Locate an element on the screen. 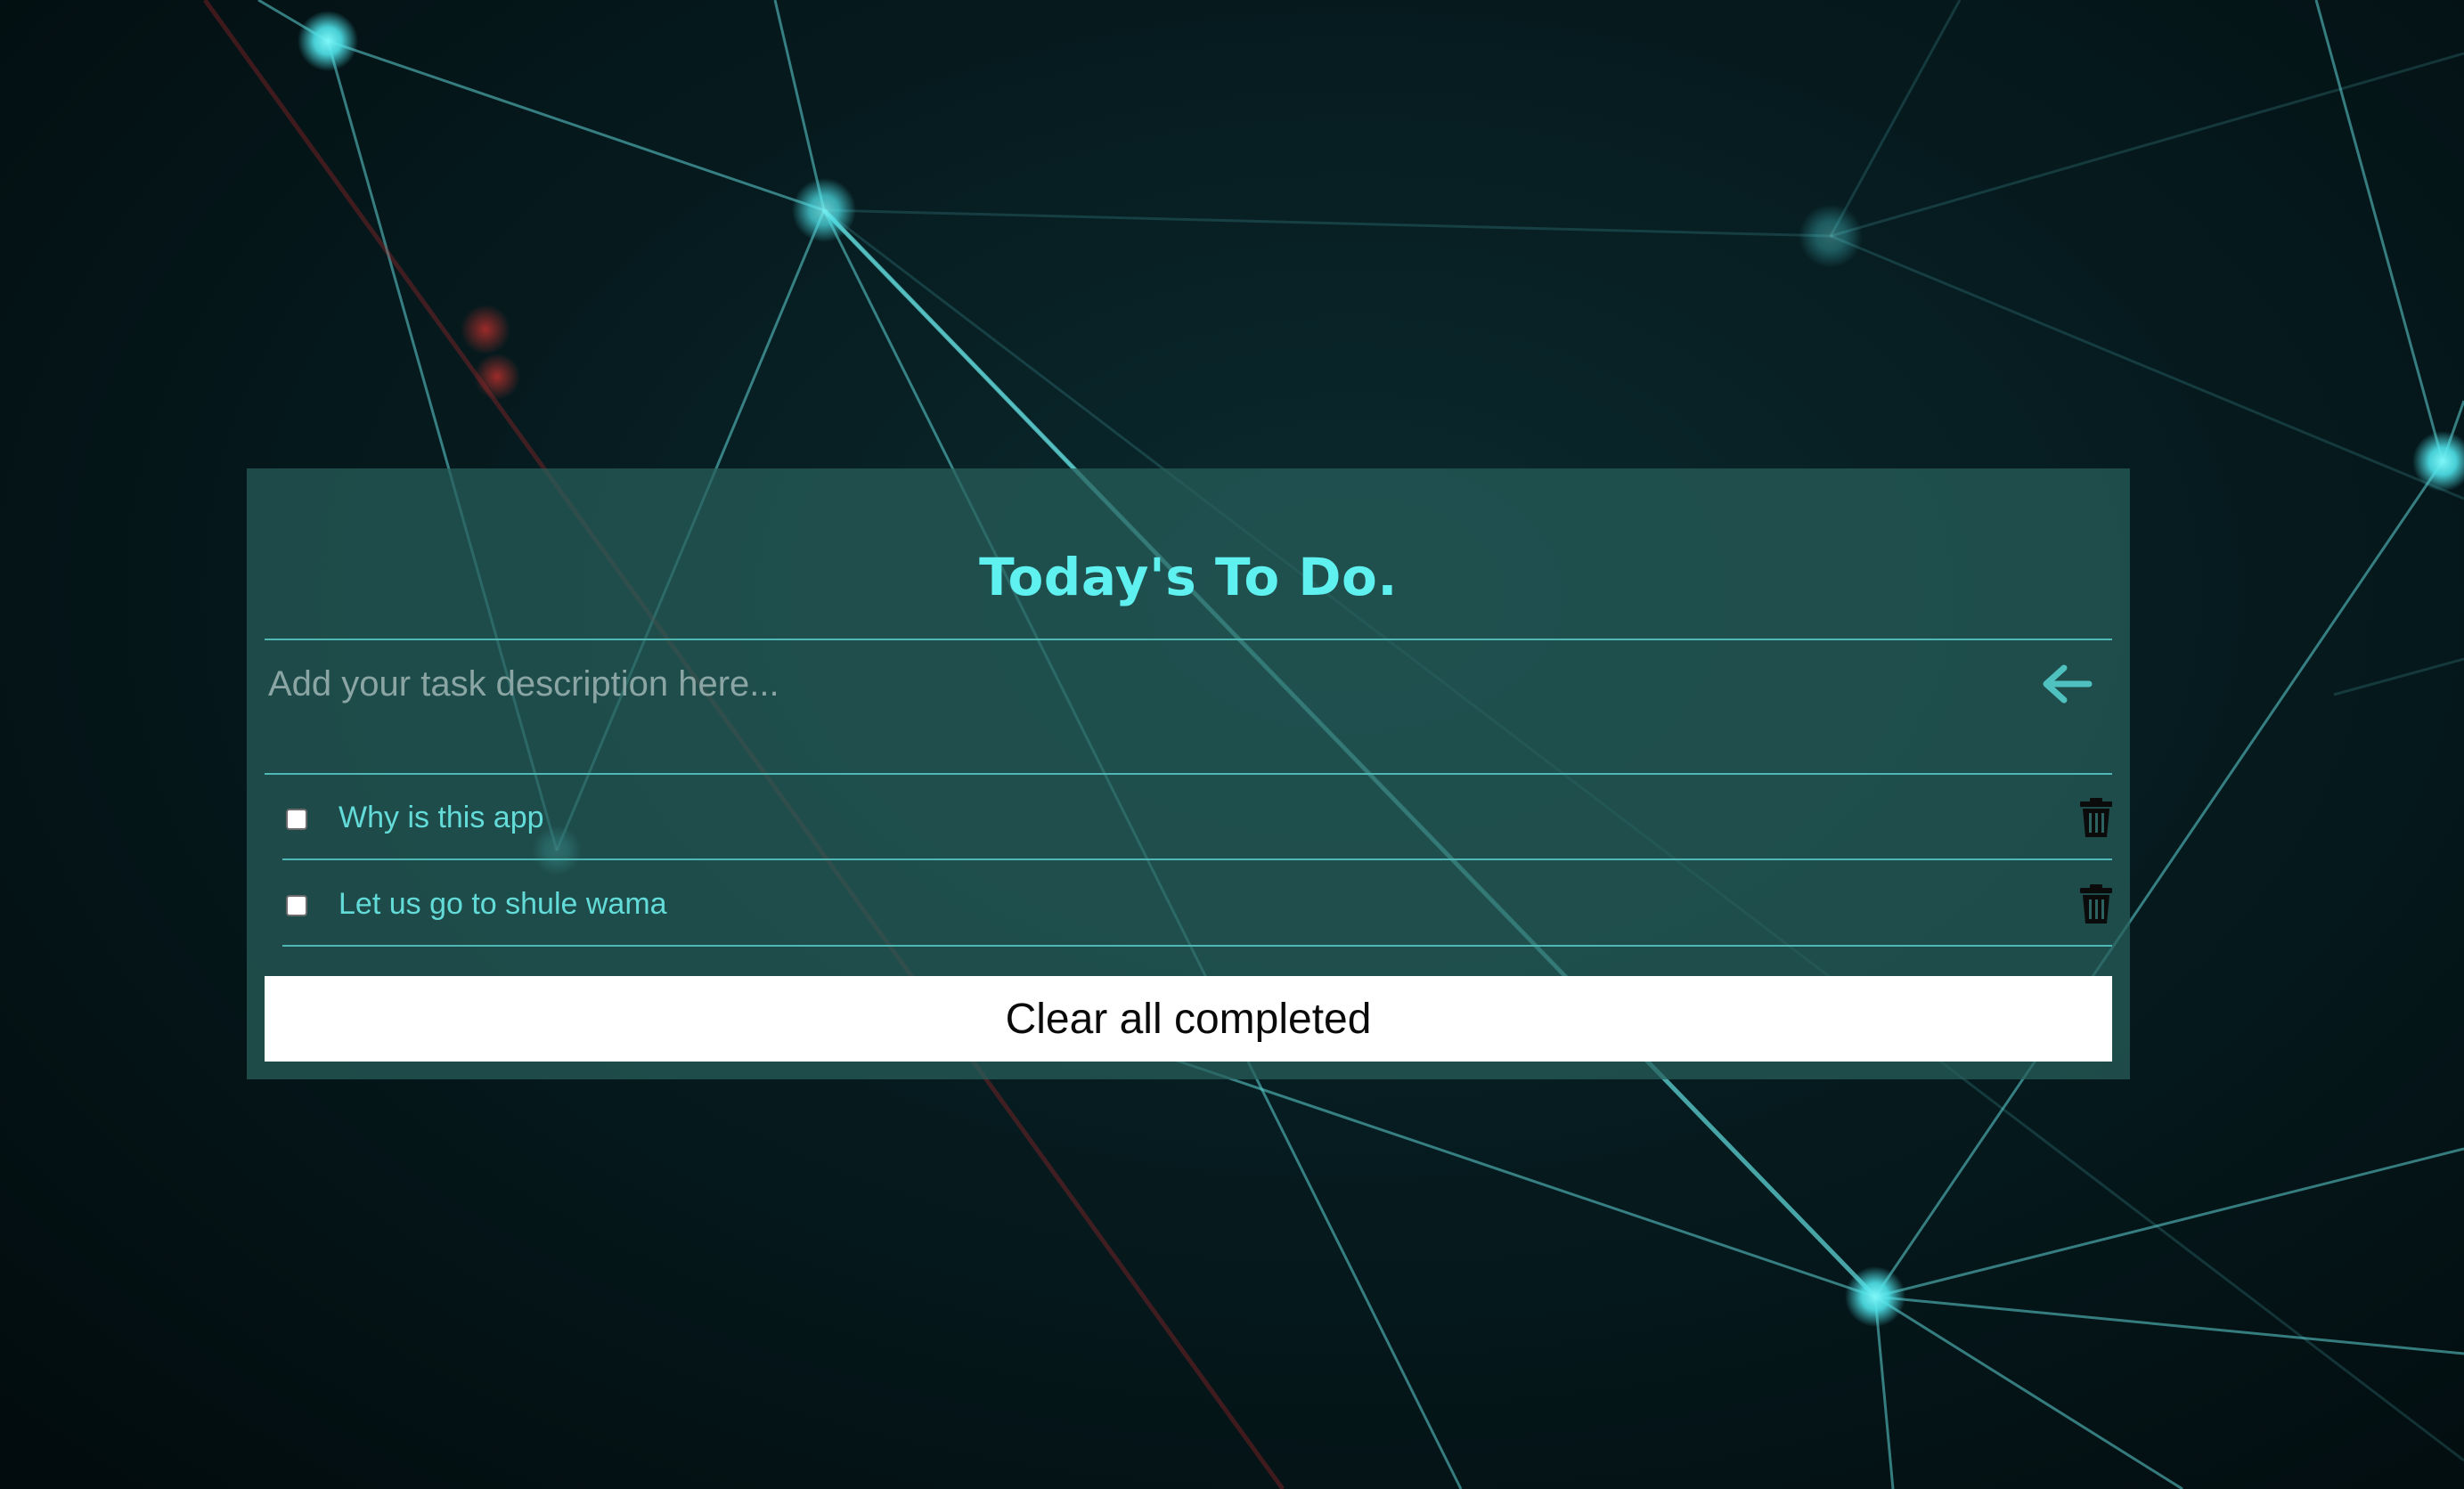  arrow-left-icon-graphic is located at coordinates (2068, 684).